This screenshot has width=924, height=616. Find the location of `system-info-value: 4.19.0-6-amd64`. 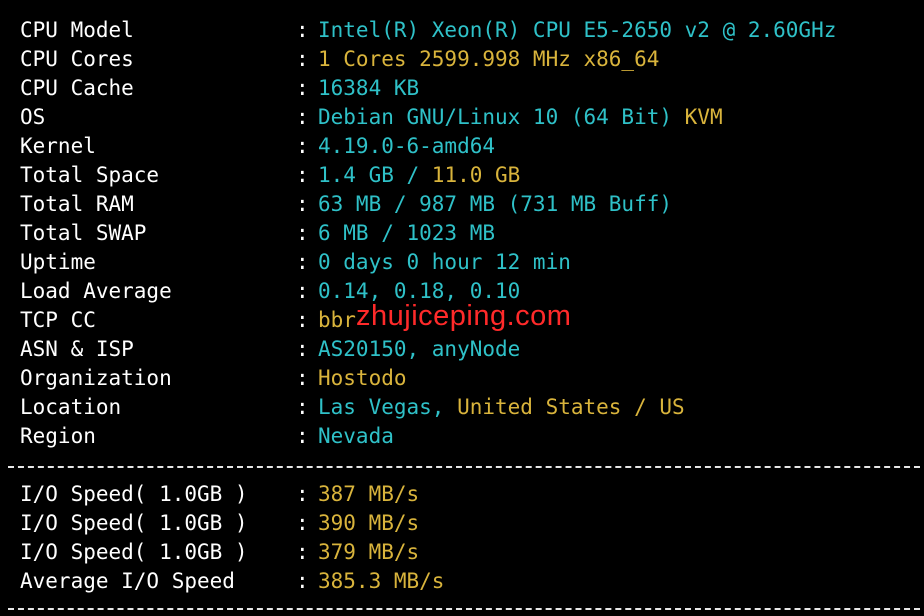

system-info-value: 4.19.0-6-amd64 is located at coordinates (406, 146).